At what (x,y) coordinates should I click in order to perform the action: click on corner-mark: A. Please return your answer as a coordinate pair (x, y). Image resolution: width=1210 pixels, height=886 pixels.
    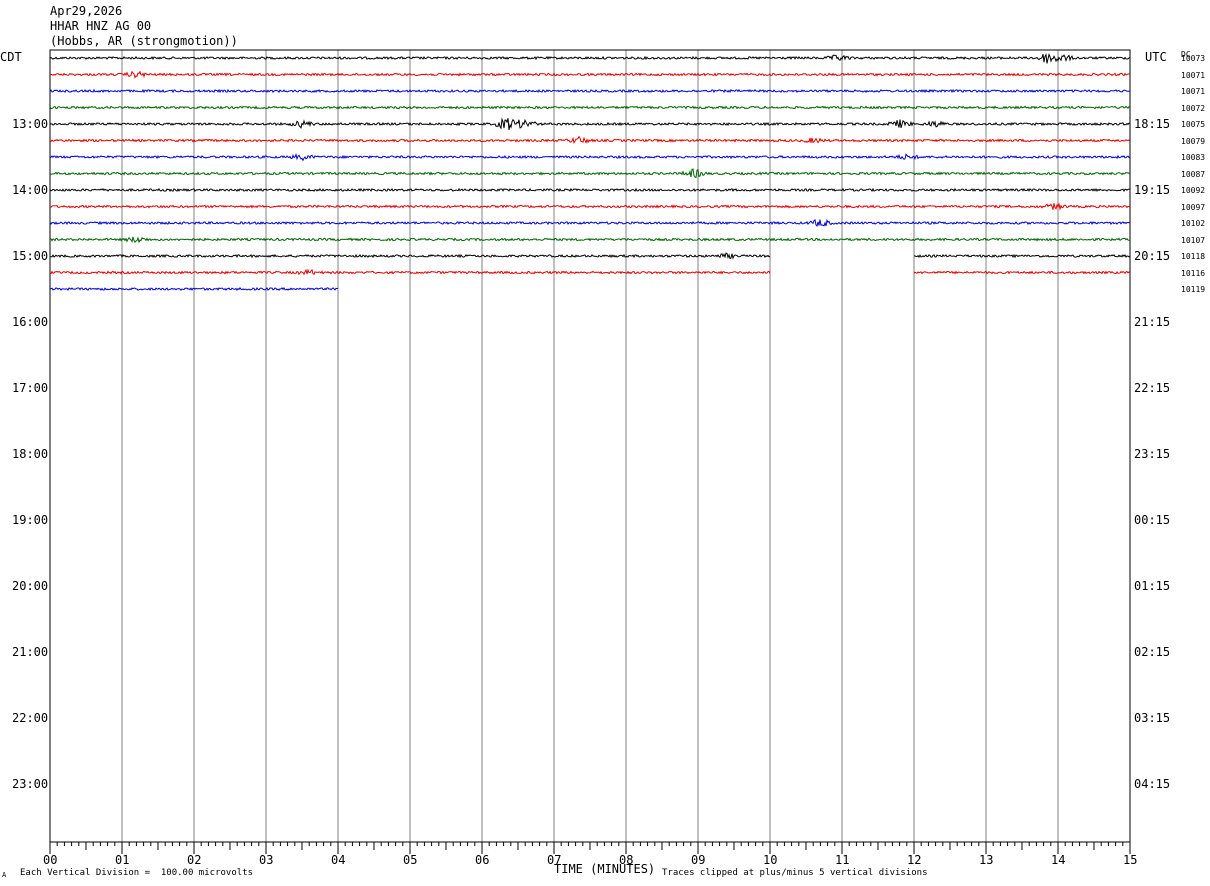
    Looking at the image, I should click on (4, 875).